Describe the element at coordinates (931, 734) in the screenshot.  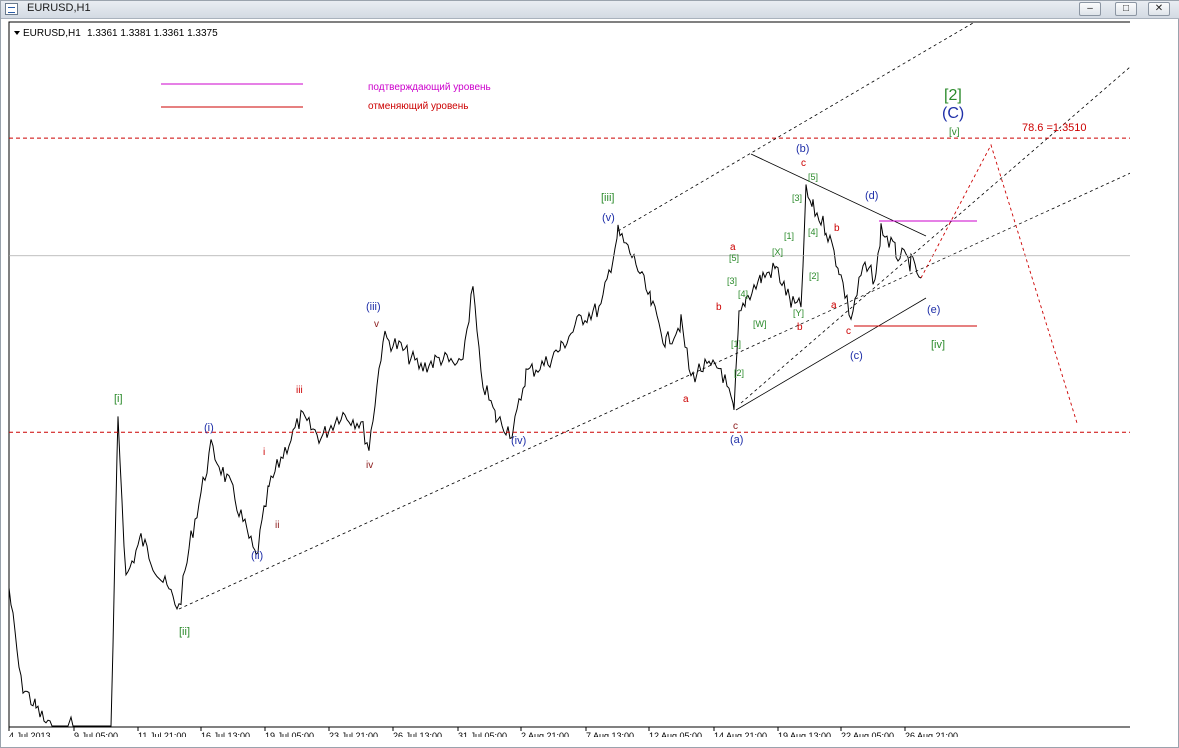
I see `x-tick-label: 26 Aug 21:00` at that location.